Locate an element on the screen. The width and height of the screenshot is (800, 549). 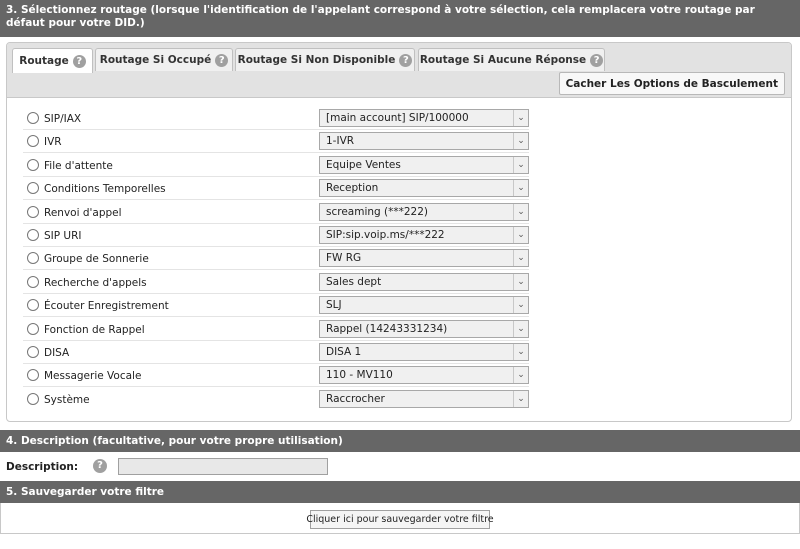
routing-option-row: Fonction de Rappel Rappel (14243331234) ⌄ is located at coordinates (276, 330).